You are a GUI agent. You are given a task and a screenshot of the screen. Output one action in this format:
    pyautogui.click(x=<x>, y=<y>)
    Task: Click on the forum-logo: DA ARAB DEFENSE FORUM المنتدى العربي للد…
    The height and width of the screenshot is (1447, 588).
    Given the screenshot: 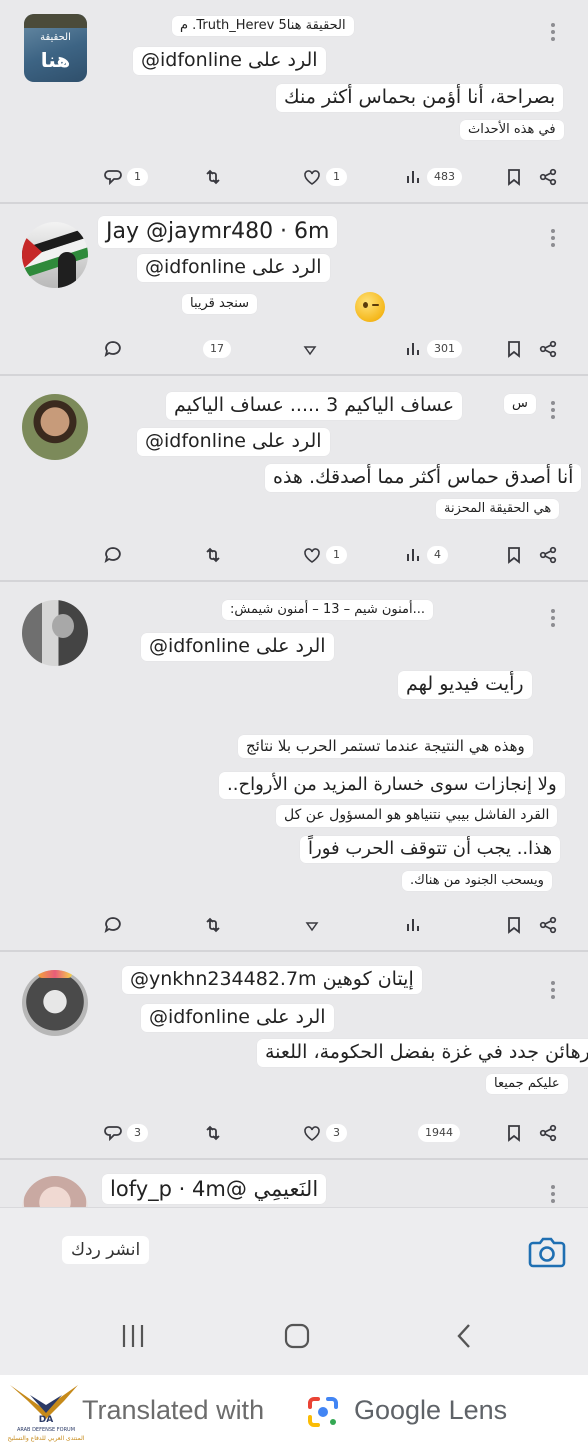 What is the action you would take?
    pyautogui.click(x=46, y=1412)
    